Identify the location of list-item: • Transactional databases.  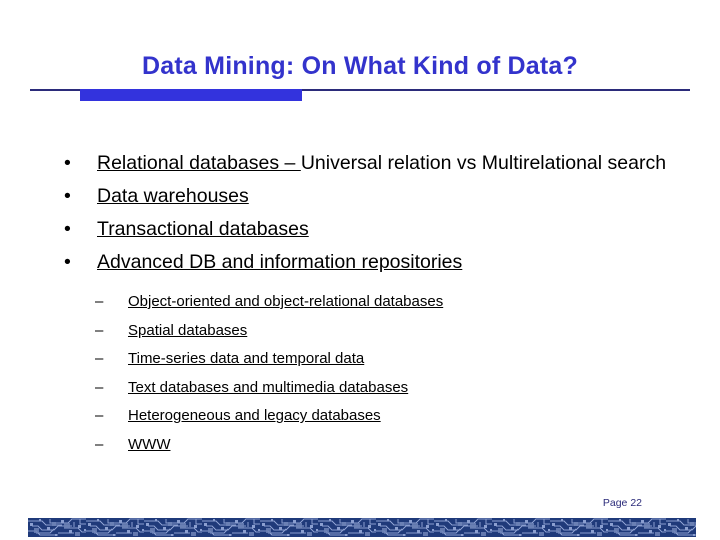
(360, 229).